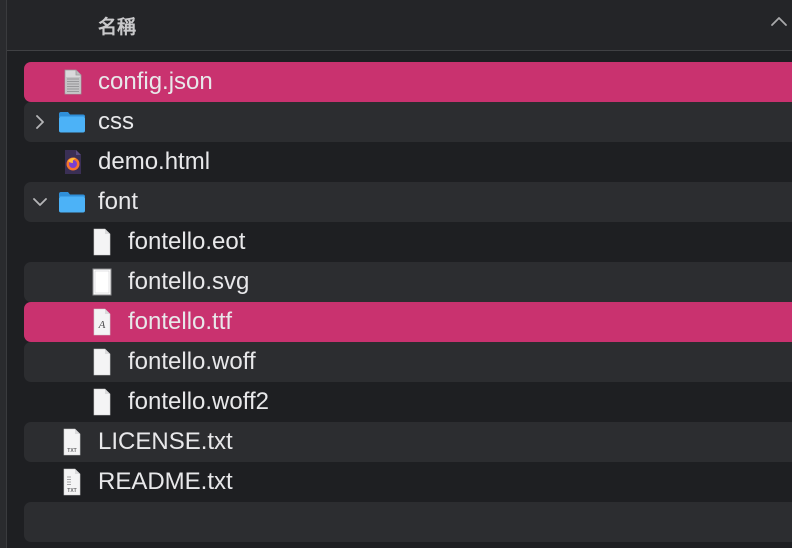 The image size is (792, 548). Describe the element at coordinates (408, 402) in the screenshot. I see `list-item: fontello.woff2` at that location.